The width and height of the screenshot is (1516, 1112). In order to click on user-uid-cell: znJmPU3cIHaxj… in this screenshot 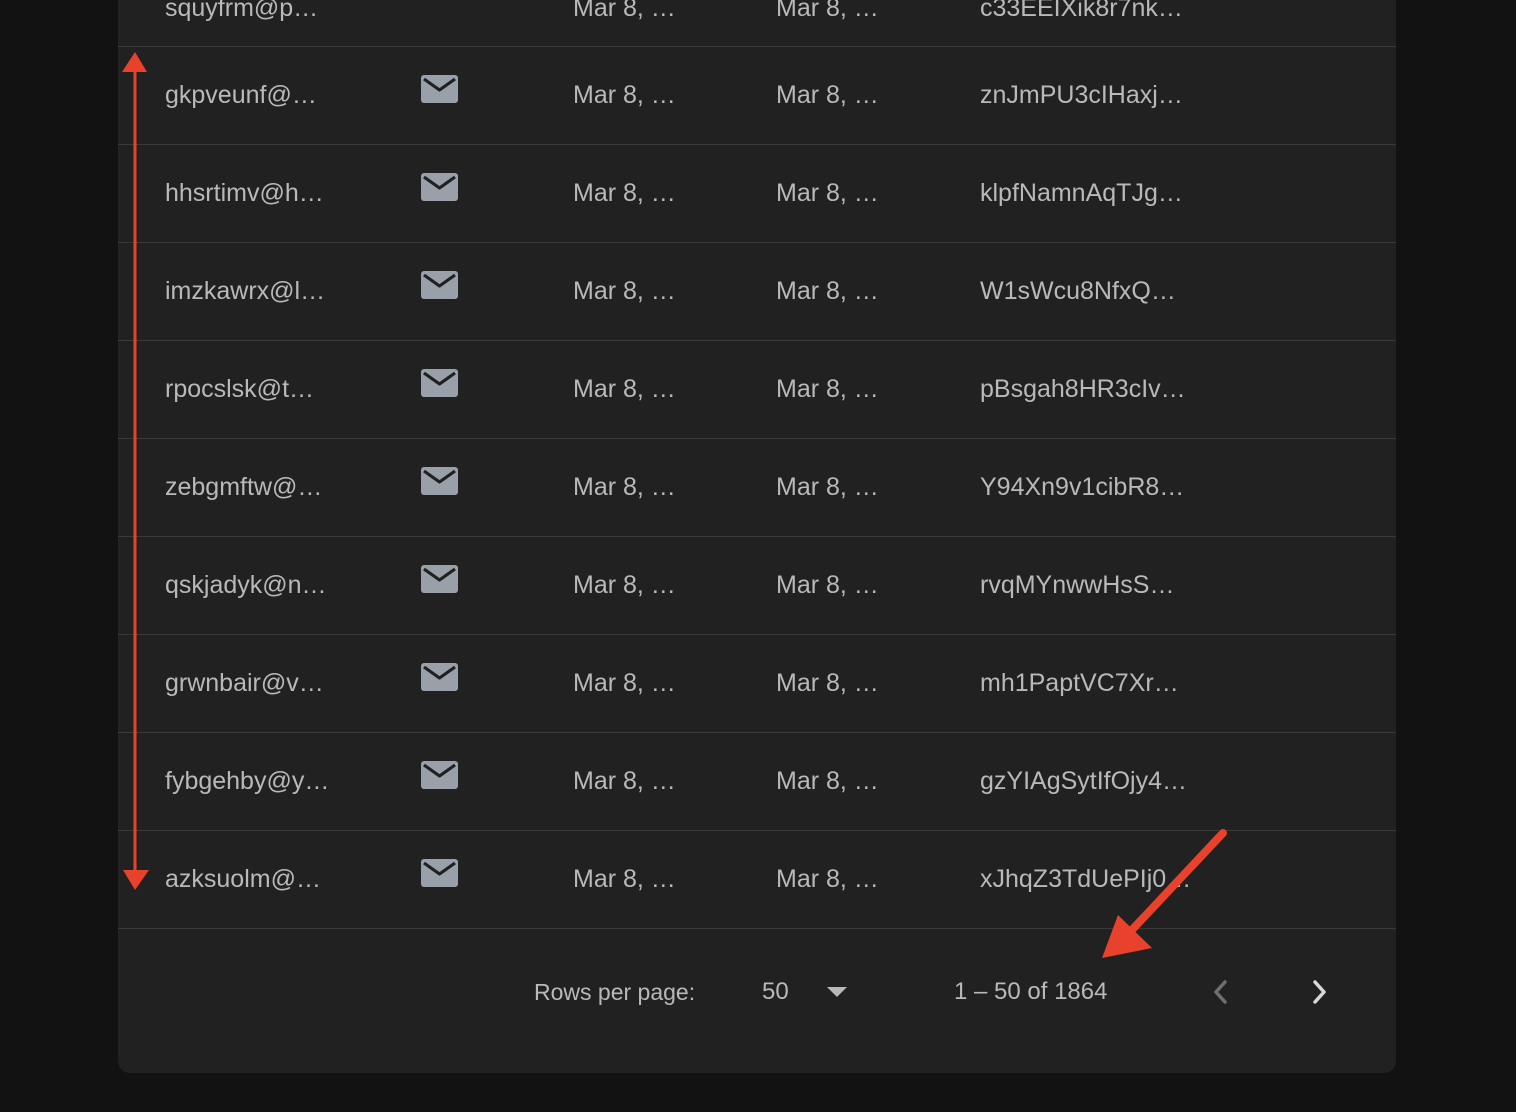, I will do `click(1081, 95)`.